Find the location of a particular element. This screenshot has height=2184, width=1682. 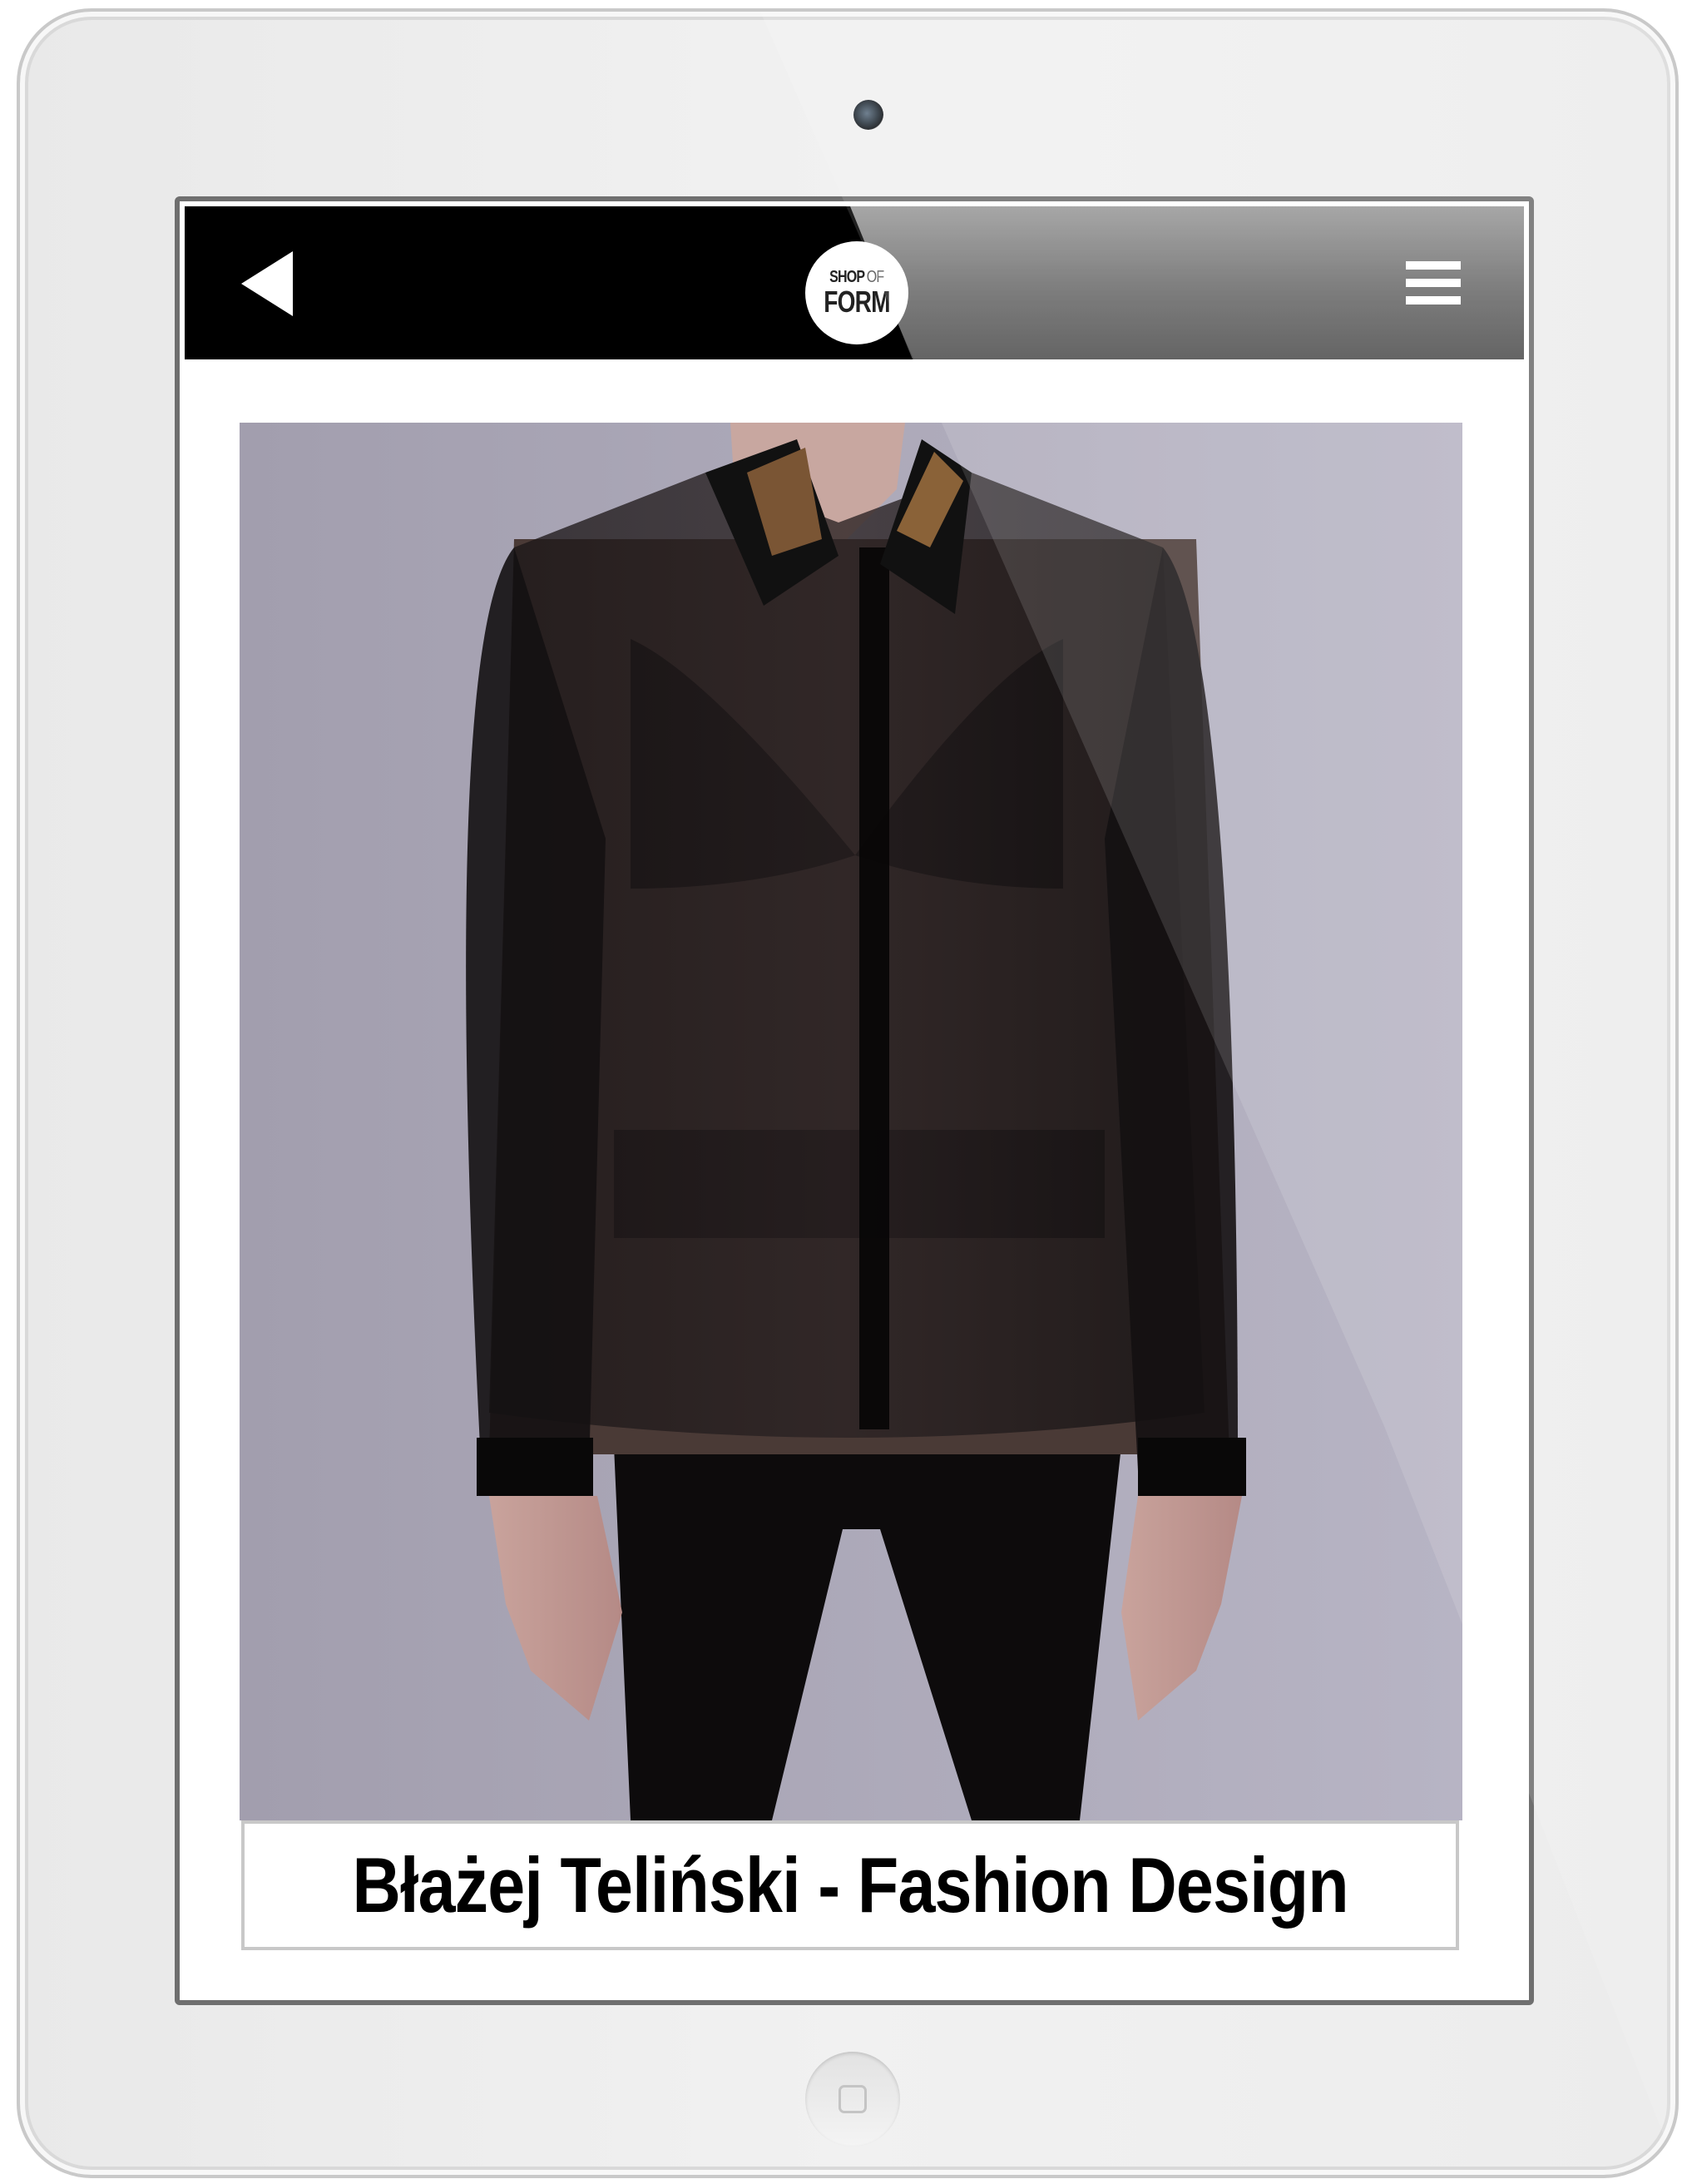

home-button-icon is located at coordinates (853, 2099).